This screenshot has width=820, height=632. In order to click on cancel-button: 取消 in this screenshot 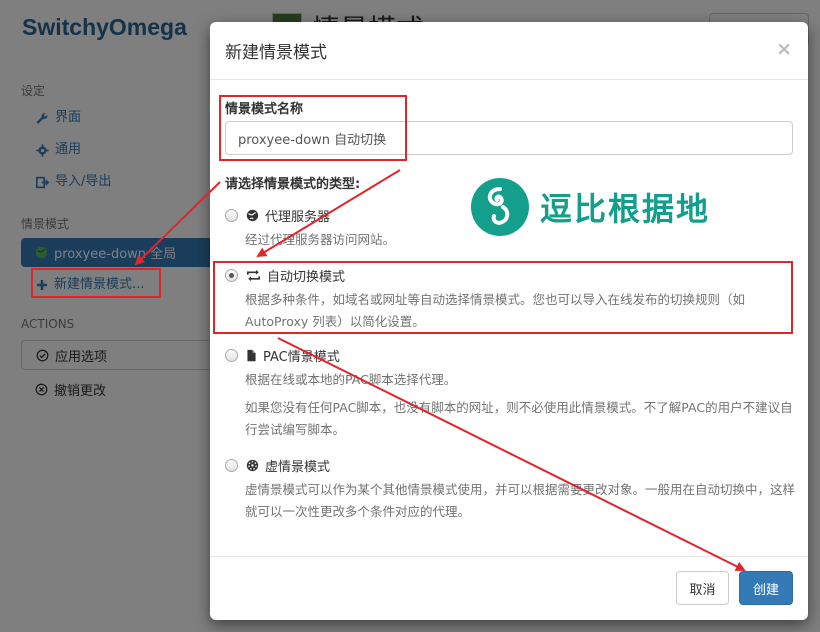, I will do `click(702, 588)`.